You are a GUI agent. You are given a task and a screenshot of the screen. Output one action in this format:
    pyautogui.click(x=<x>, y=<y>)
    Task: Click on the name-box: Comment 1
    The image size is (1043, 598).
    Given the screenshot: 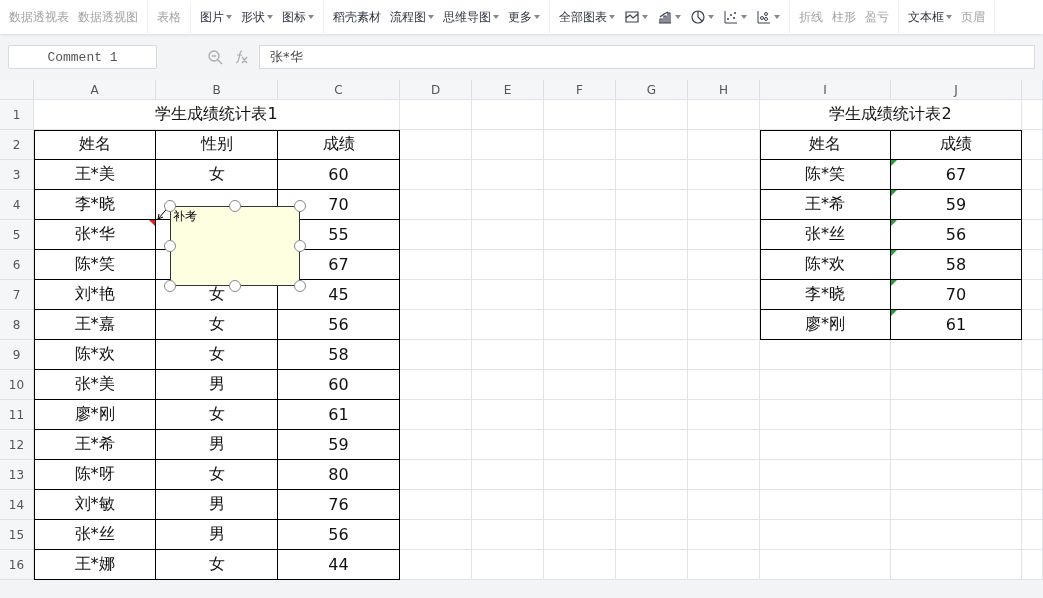 What is the action you would take?
    pyautogui.click(x=82, y=57)
    